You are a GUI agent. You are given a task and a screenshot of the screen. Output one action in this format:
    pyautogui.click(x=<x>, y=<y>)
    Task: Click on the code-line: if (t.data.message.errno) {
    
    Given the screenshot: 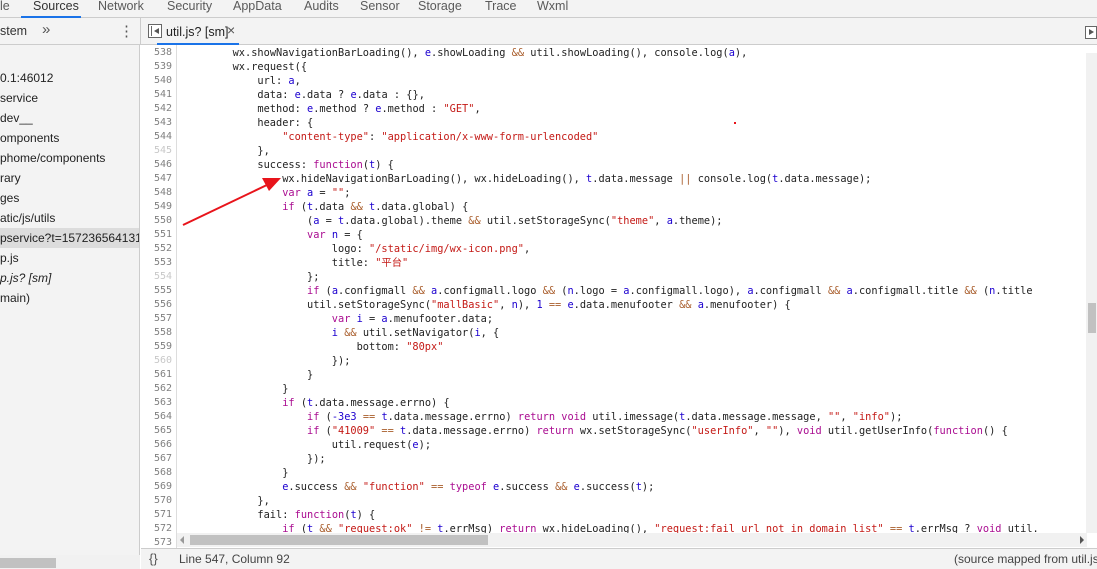 What is the action you would take?
    pyautogui.click(x=316, y=403)
    